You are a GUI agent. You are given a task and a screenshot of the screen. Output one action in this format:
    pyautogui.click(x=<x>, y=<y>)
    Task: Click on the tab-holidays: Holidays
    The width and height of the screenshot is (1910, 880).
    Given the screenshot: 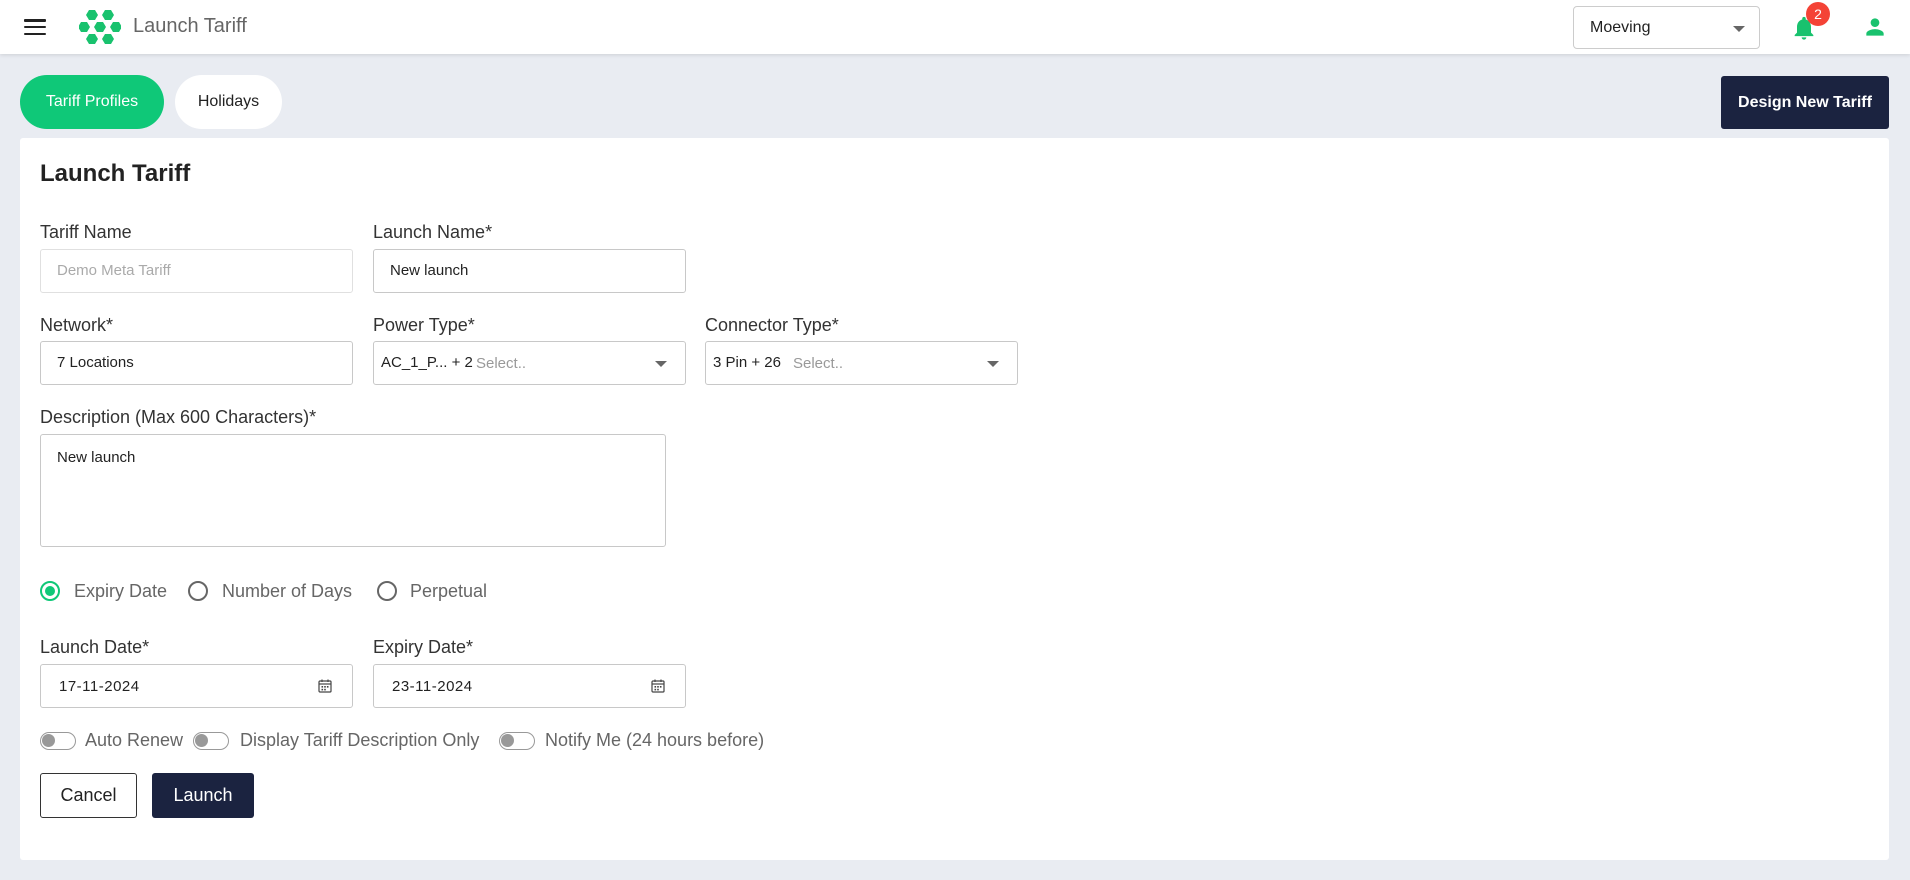 What is the action you would take?
    pyautogui.click(x=228, y=102)
    